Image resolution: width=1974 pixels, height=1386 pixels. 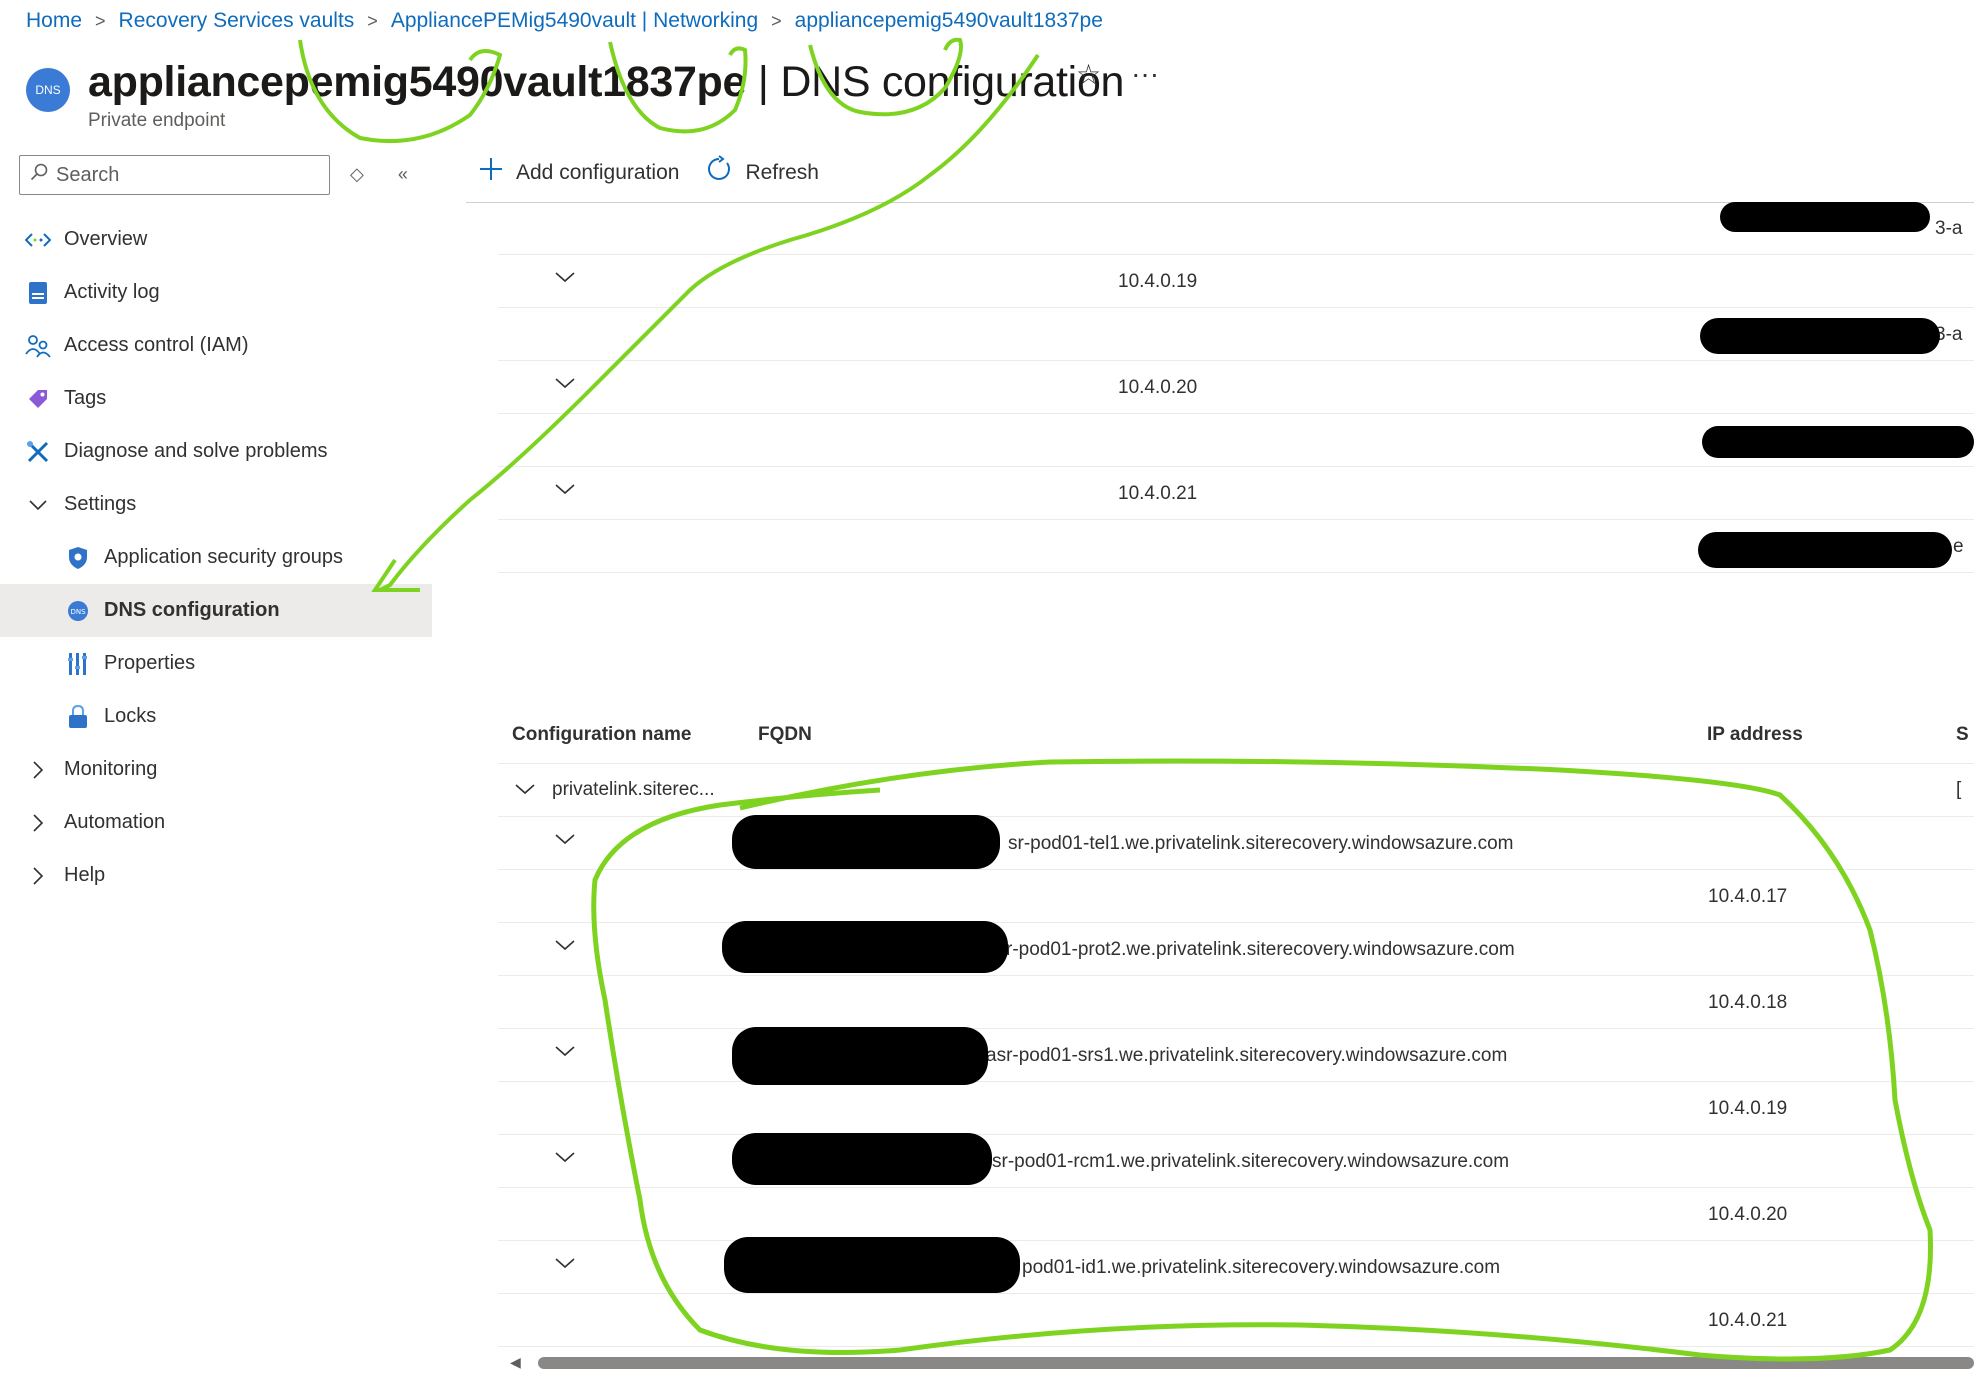 What do you see at coordinates (1088, 74) in the screenshot?
I see `favorite-star-icon: ☆` at bounding box center [1088, 74].